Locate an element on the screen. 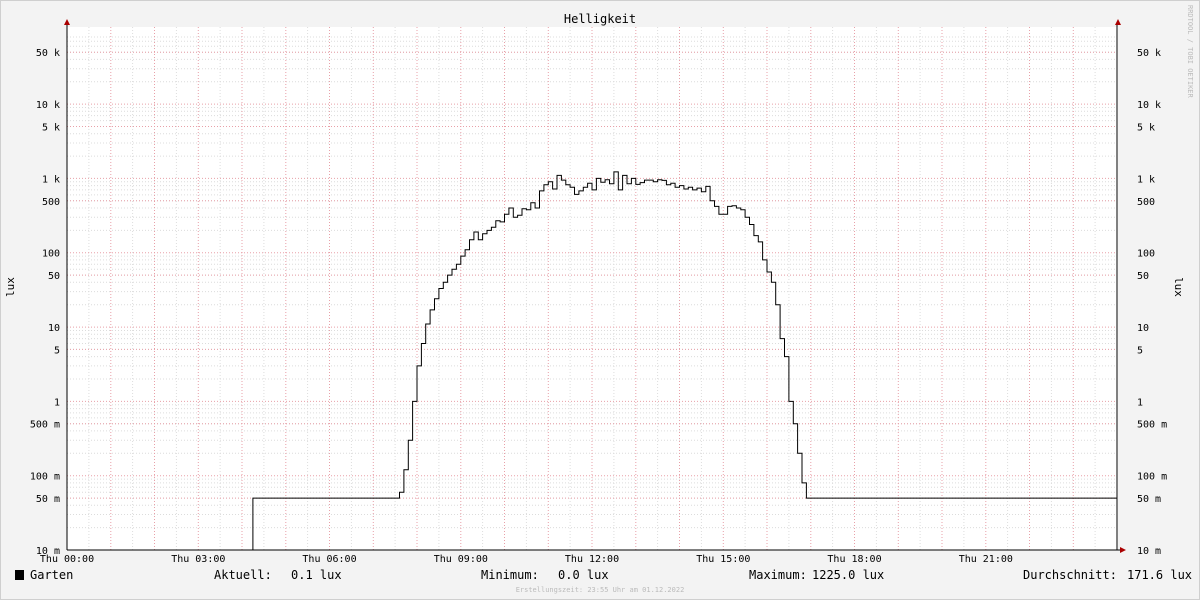 This screenshot has width=1200, height=600. y-tick-label-right: 500 is located at coordinates (1146, 202).